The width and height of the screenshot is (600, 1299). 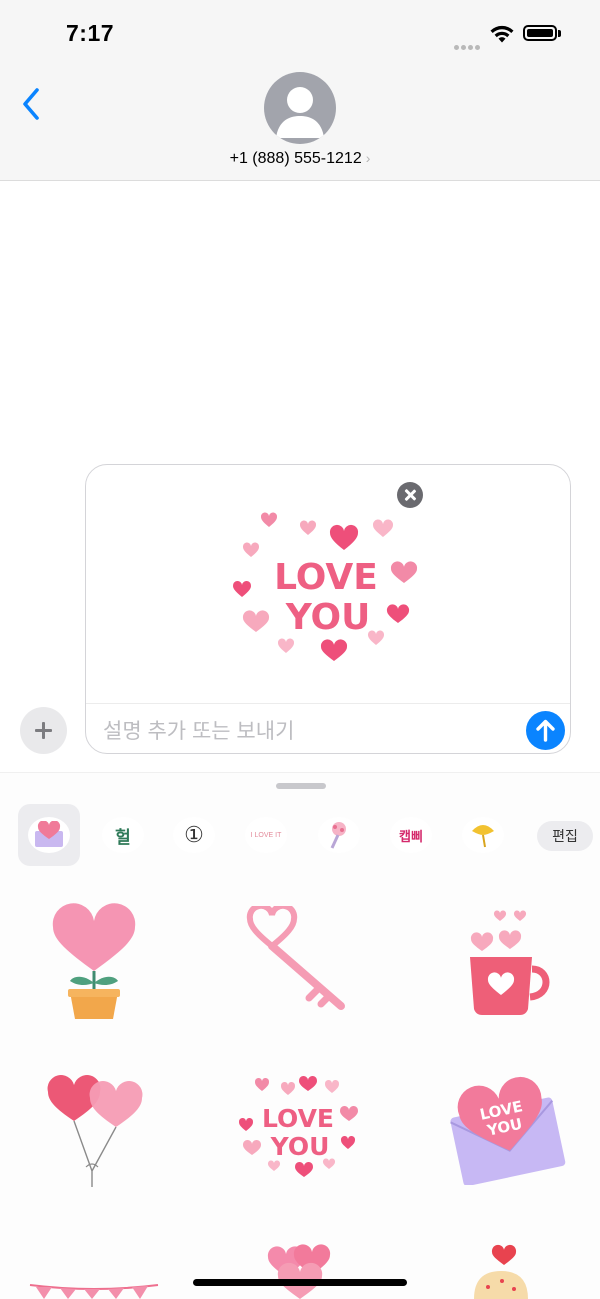 What do you see at coordinates (501, 1271) in the screenshot?
I see `heart-cupcake-sticker` at bounding box center [501, 1271].